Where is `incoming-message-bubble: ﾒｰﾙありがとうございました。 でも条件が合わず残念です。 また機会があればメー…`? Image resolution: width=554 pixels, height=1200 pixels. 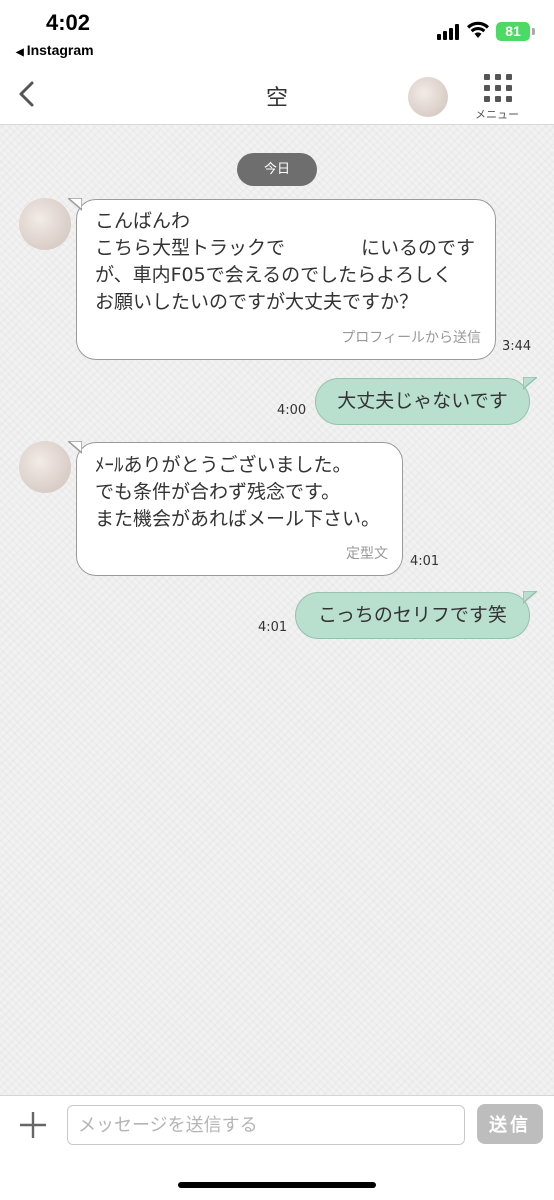
incoming-message-bubble: ﾒｰﾙありがとうございました。 でも条件が合わず残念です。 また機会があればメー… is located at coordinates (235, 508).